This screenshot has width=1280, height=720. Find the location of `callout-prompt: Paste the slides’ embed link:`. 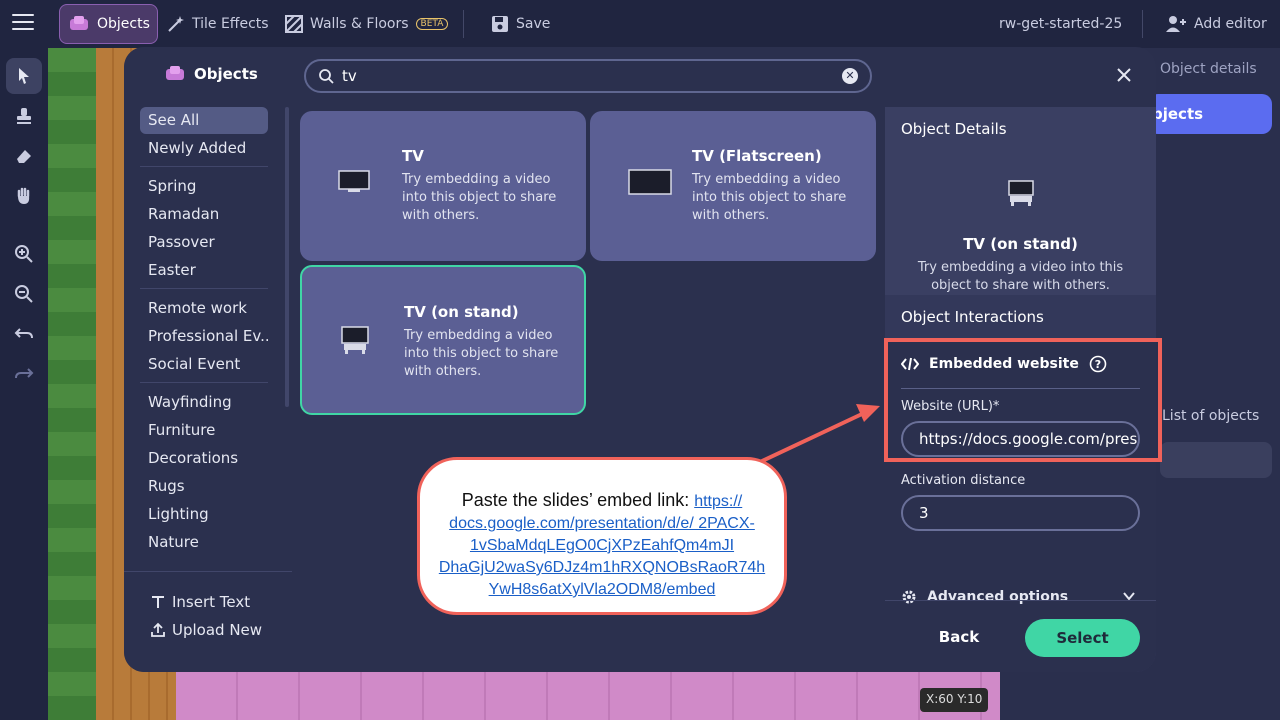

callout-prompt: Paste the slides’ embed link: is located at coordinates (578, 500).